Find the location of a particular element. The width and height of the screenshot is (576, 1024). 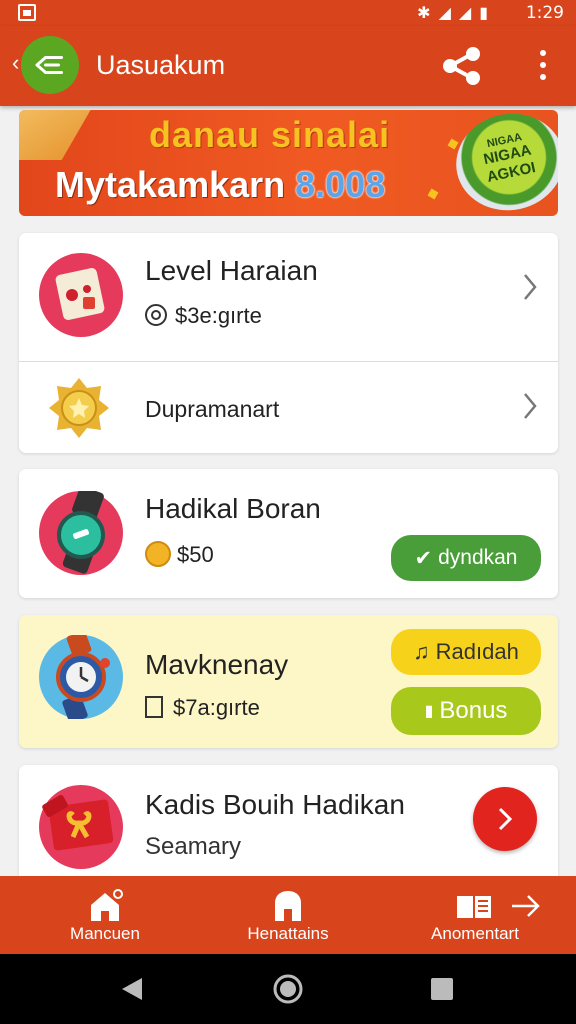

music-note-icon: ♫ is located at coordinates (421, 651).